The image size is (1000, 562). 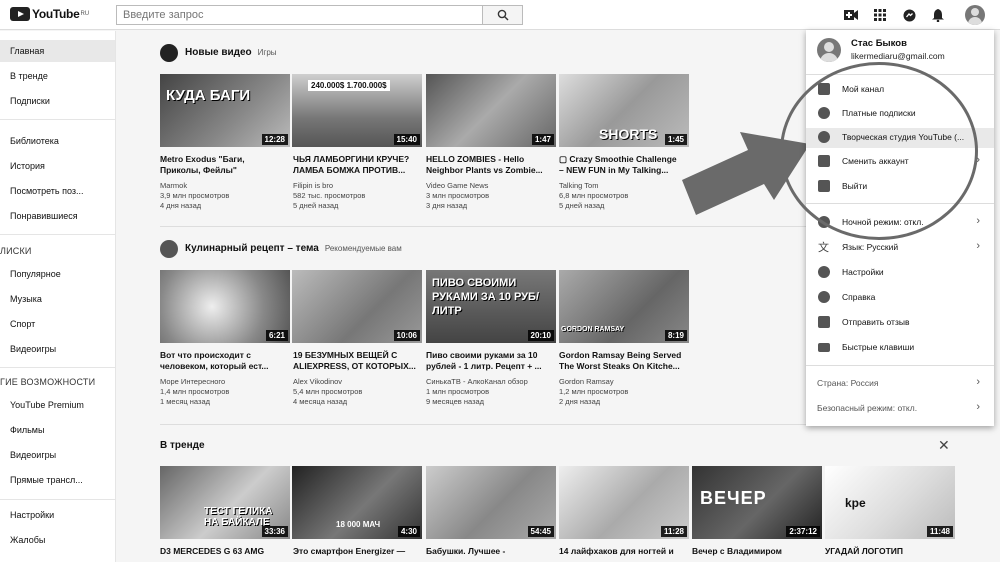 I want to click on video-thumbnail: 11:28, so click(x=624, y=502).